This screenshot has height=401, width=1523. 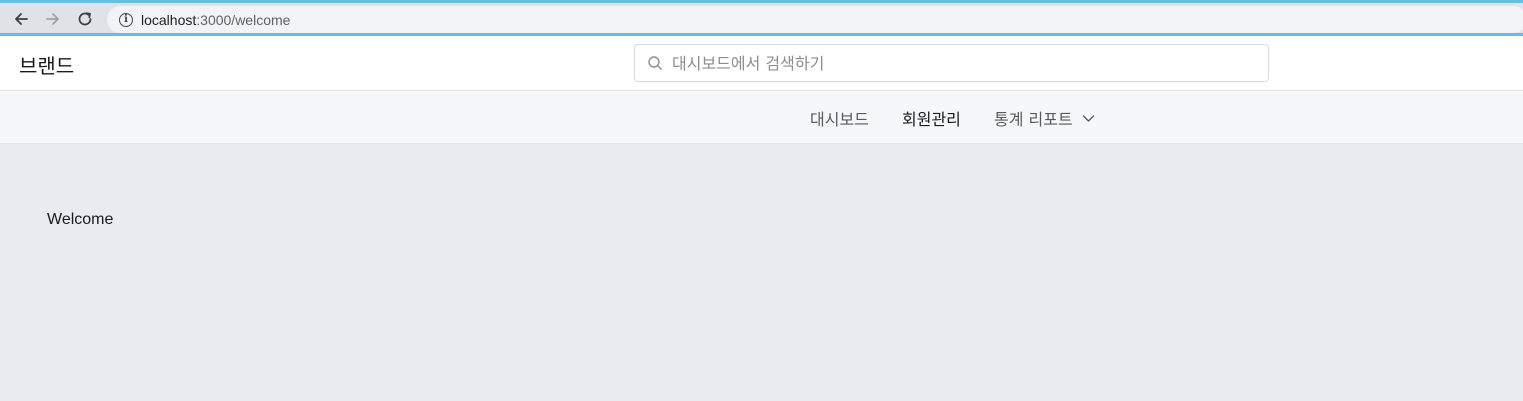 I want to click on reload-button, so click(x=85, y=19).